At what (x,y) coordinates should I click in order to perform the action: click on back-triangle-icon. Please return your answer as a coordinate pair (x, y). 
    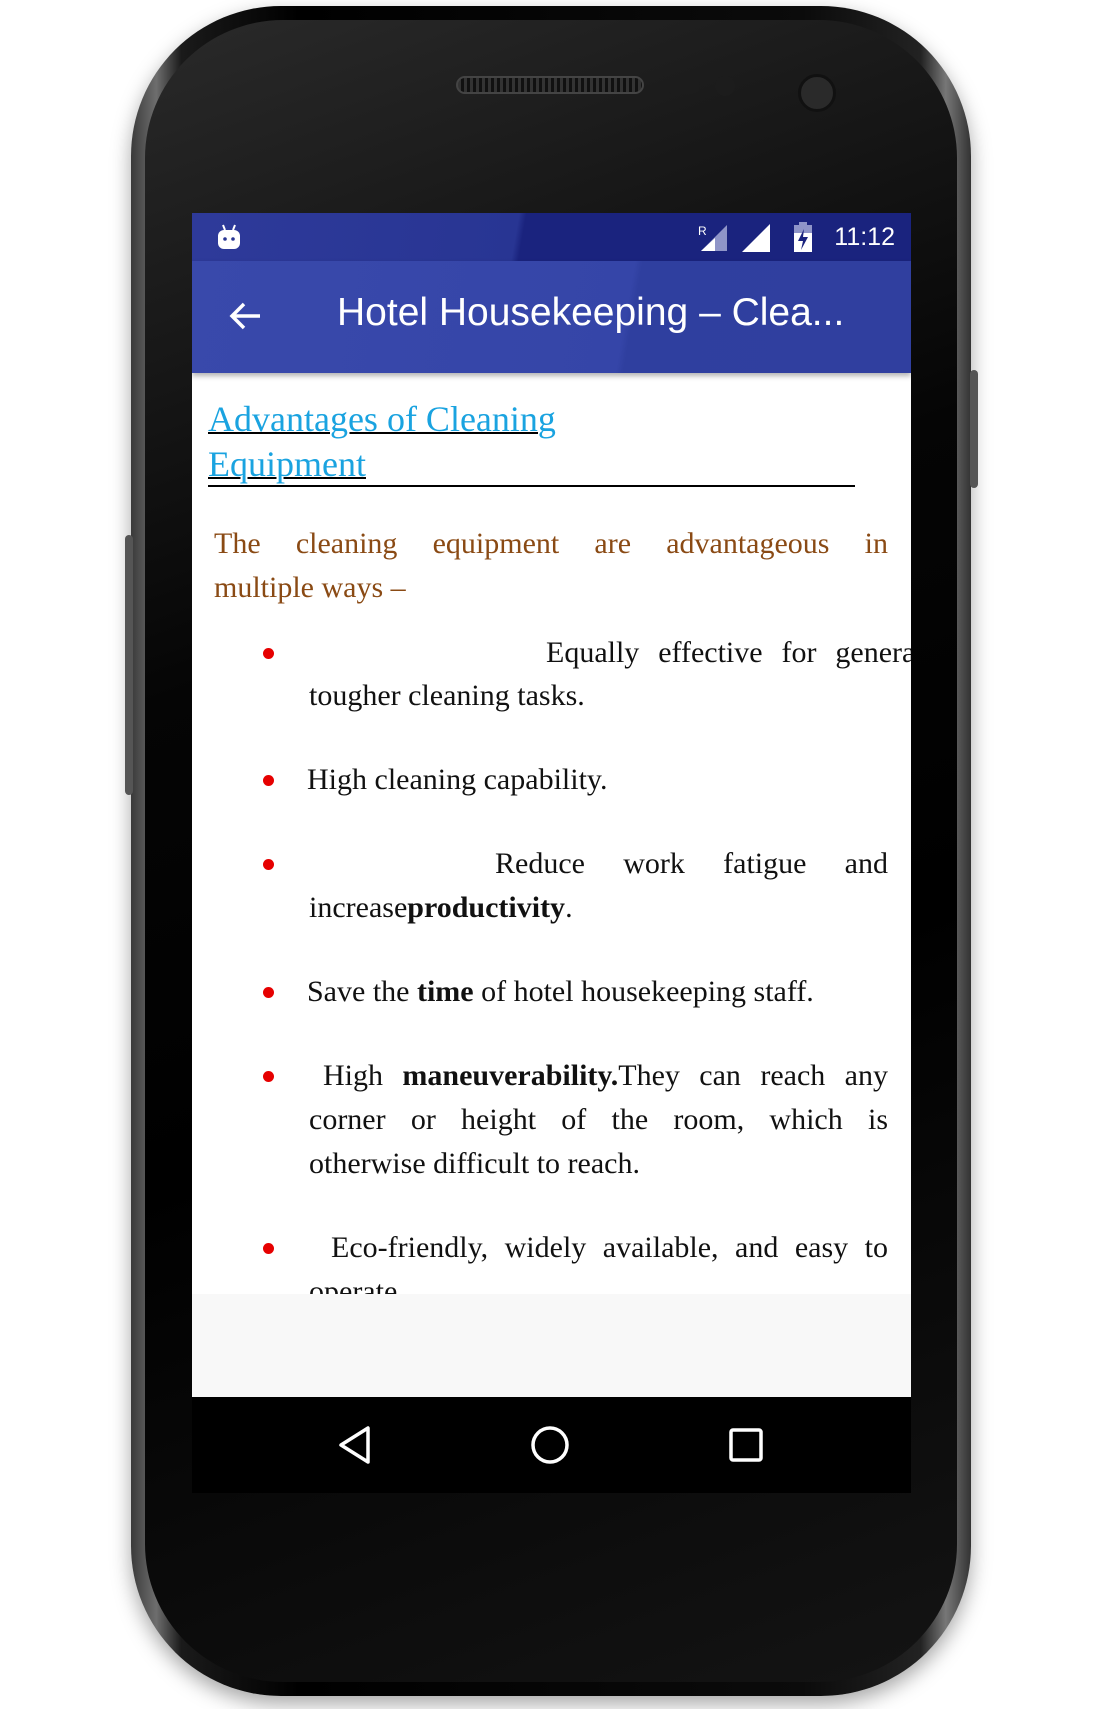
    Looking at the image, I should click on (355, 1445).